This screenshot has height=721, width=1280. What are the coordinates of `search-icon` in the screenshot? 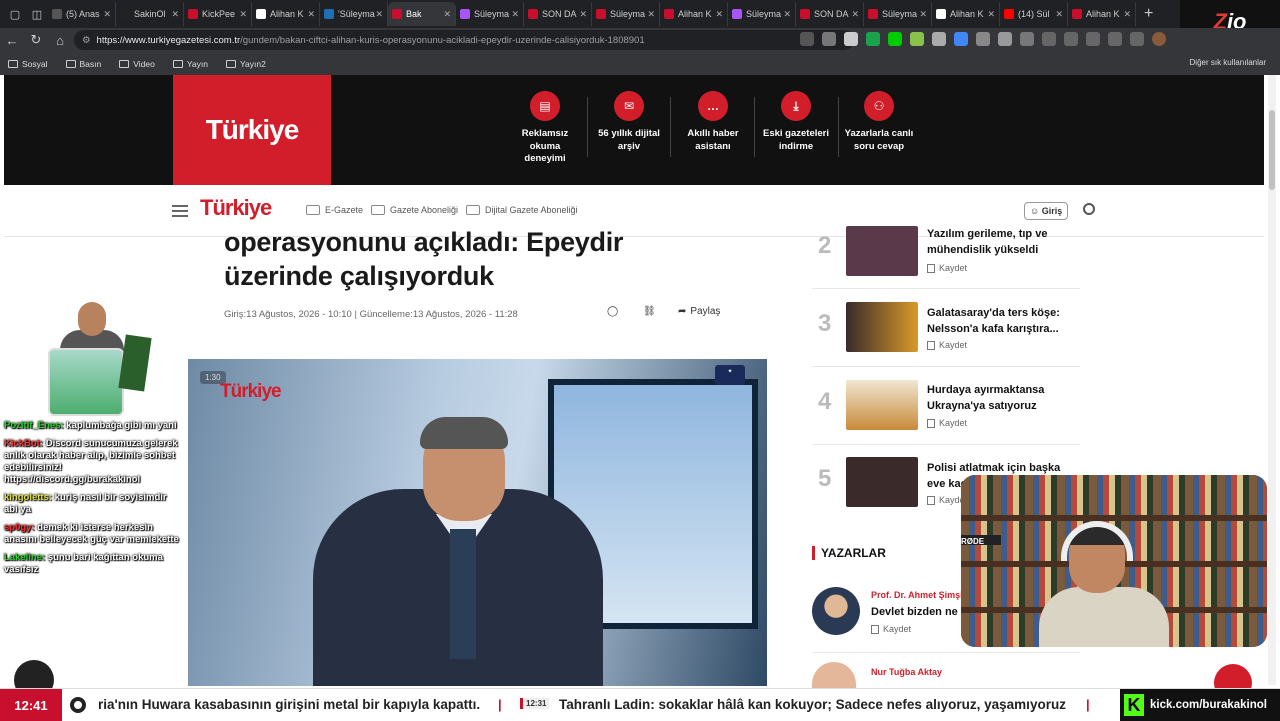 It's located at (1089, 209).